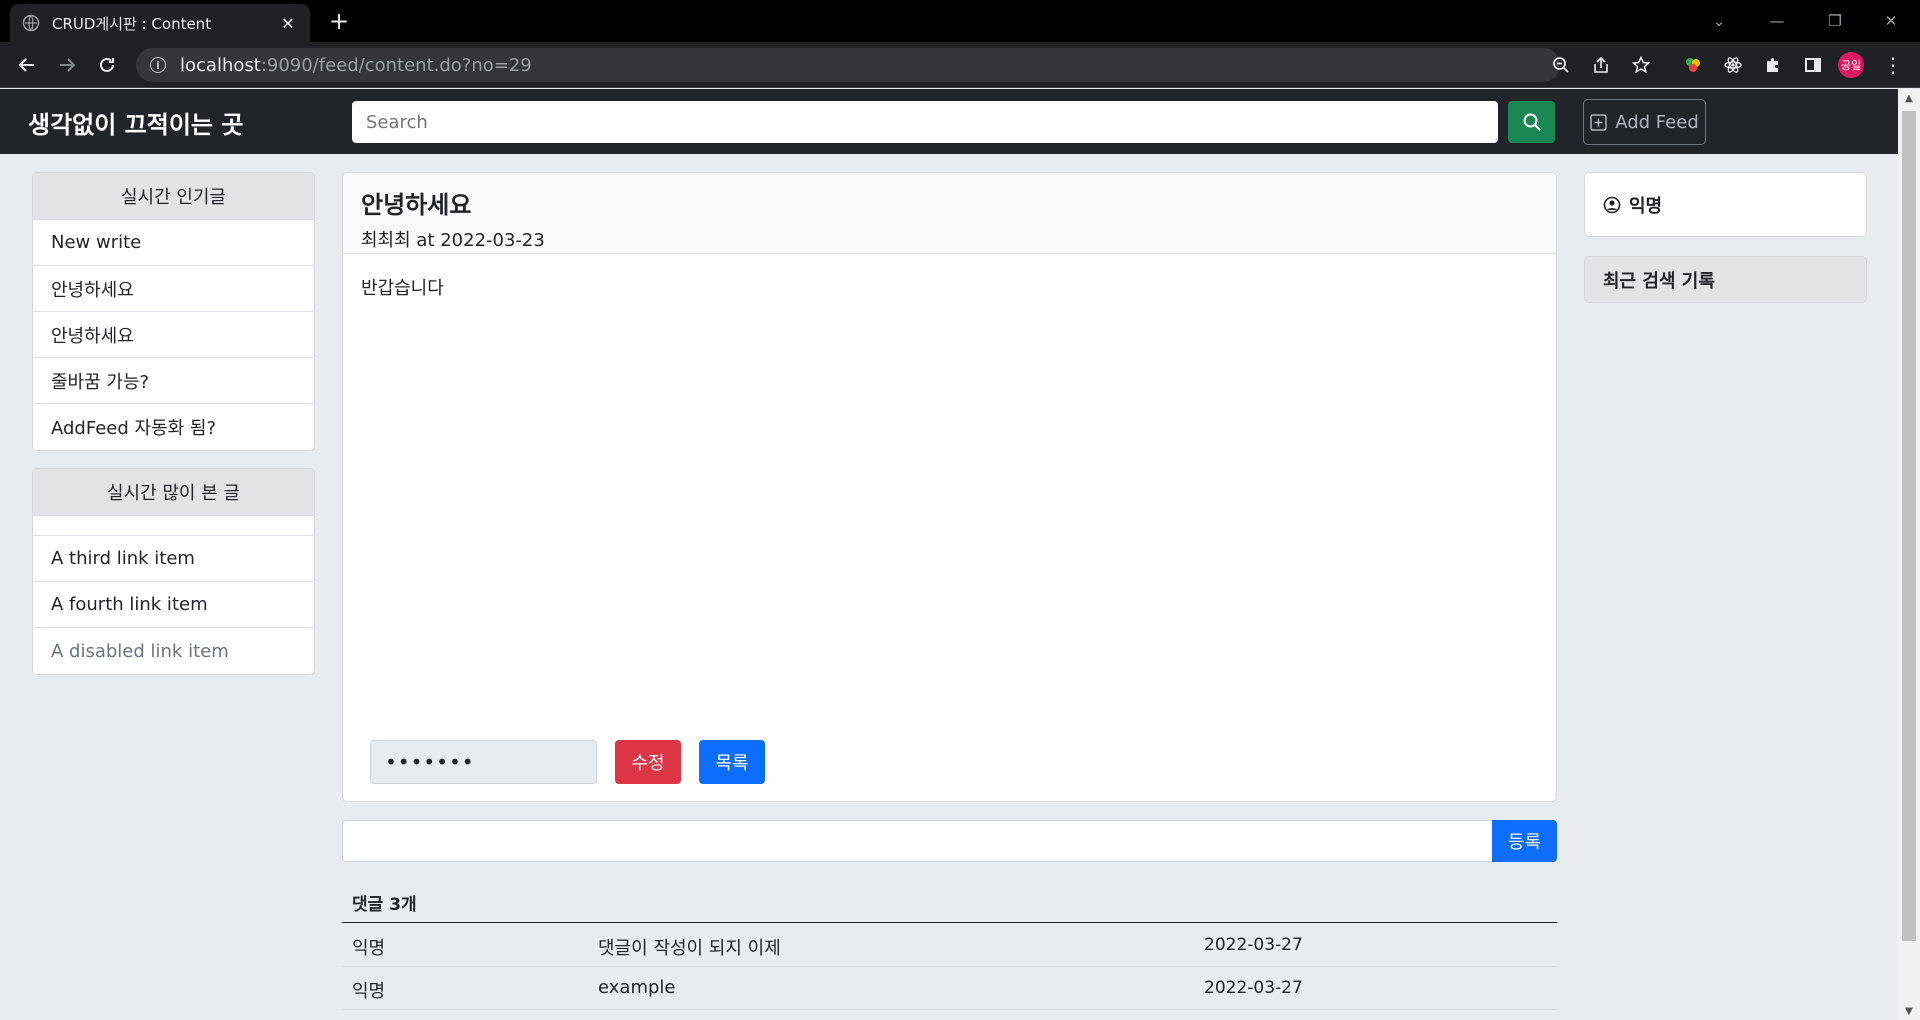 The image size is (1920, 1020). Describe the element at coordinates (1561, 65) in the screenshot. I see `zoom-icon` at that location.